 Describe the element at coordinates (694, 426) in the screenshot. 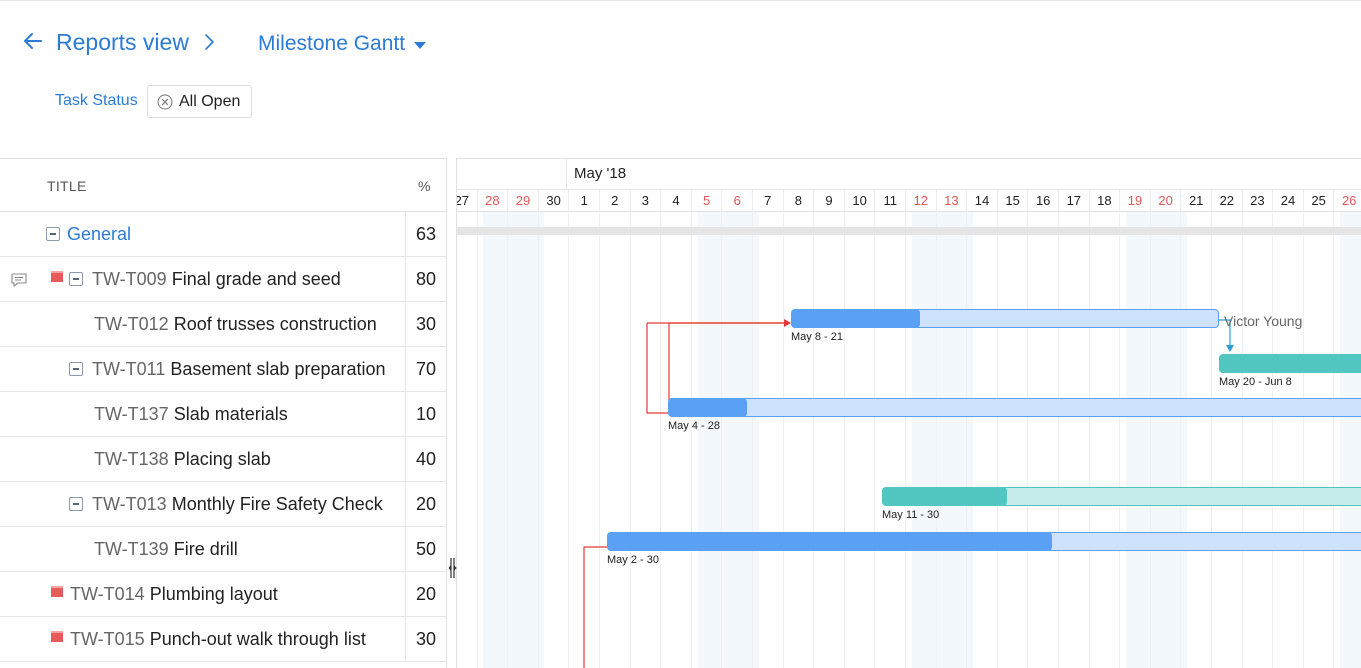

I see `bar-date-label: May 4 - 28` at that location.